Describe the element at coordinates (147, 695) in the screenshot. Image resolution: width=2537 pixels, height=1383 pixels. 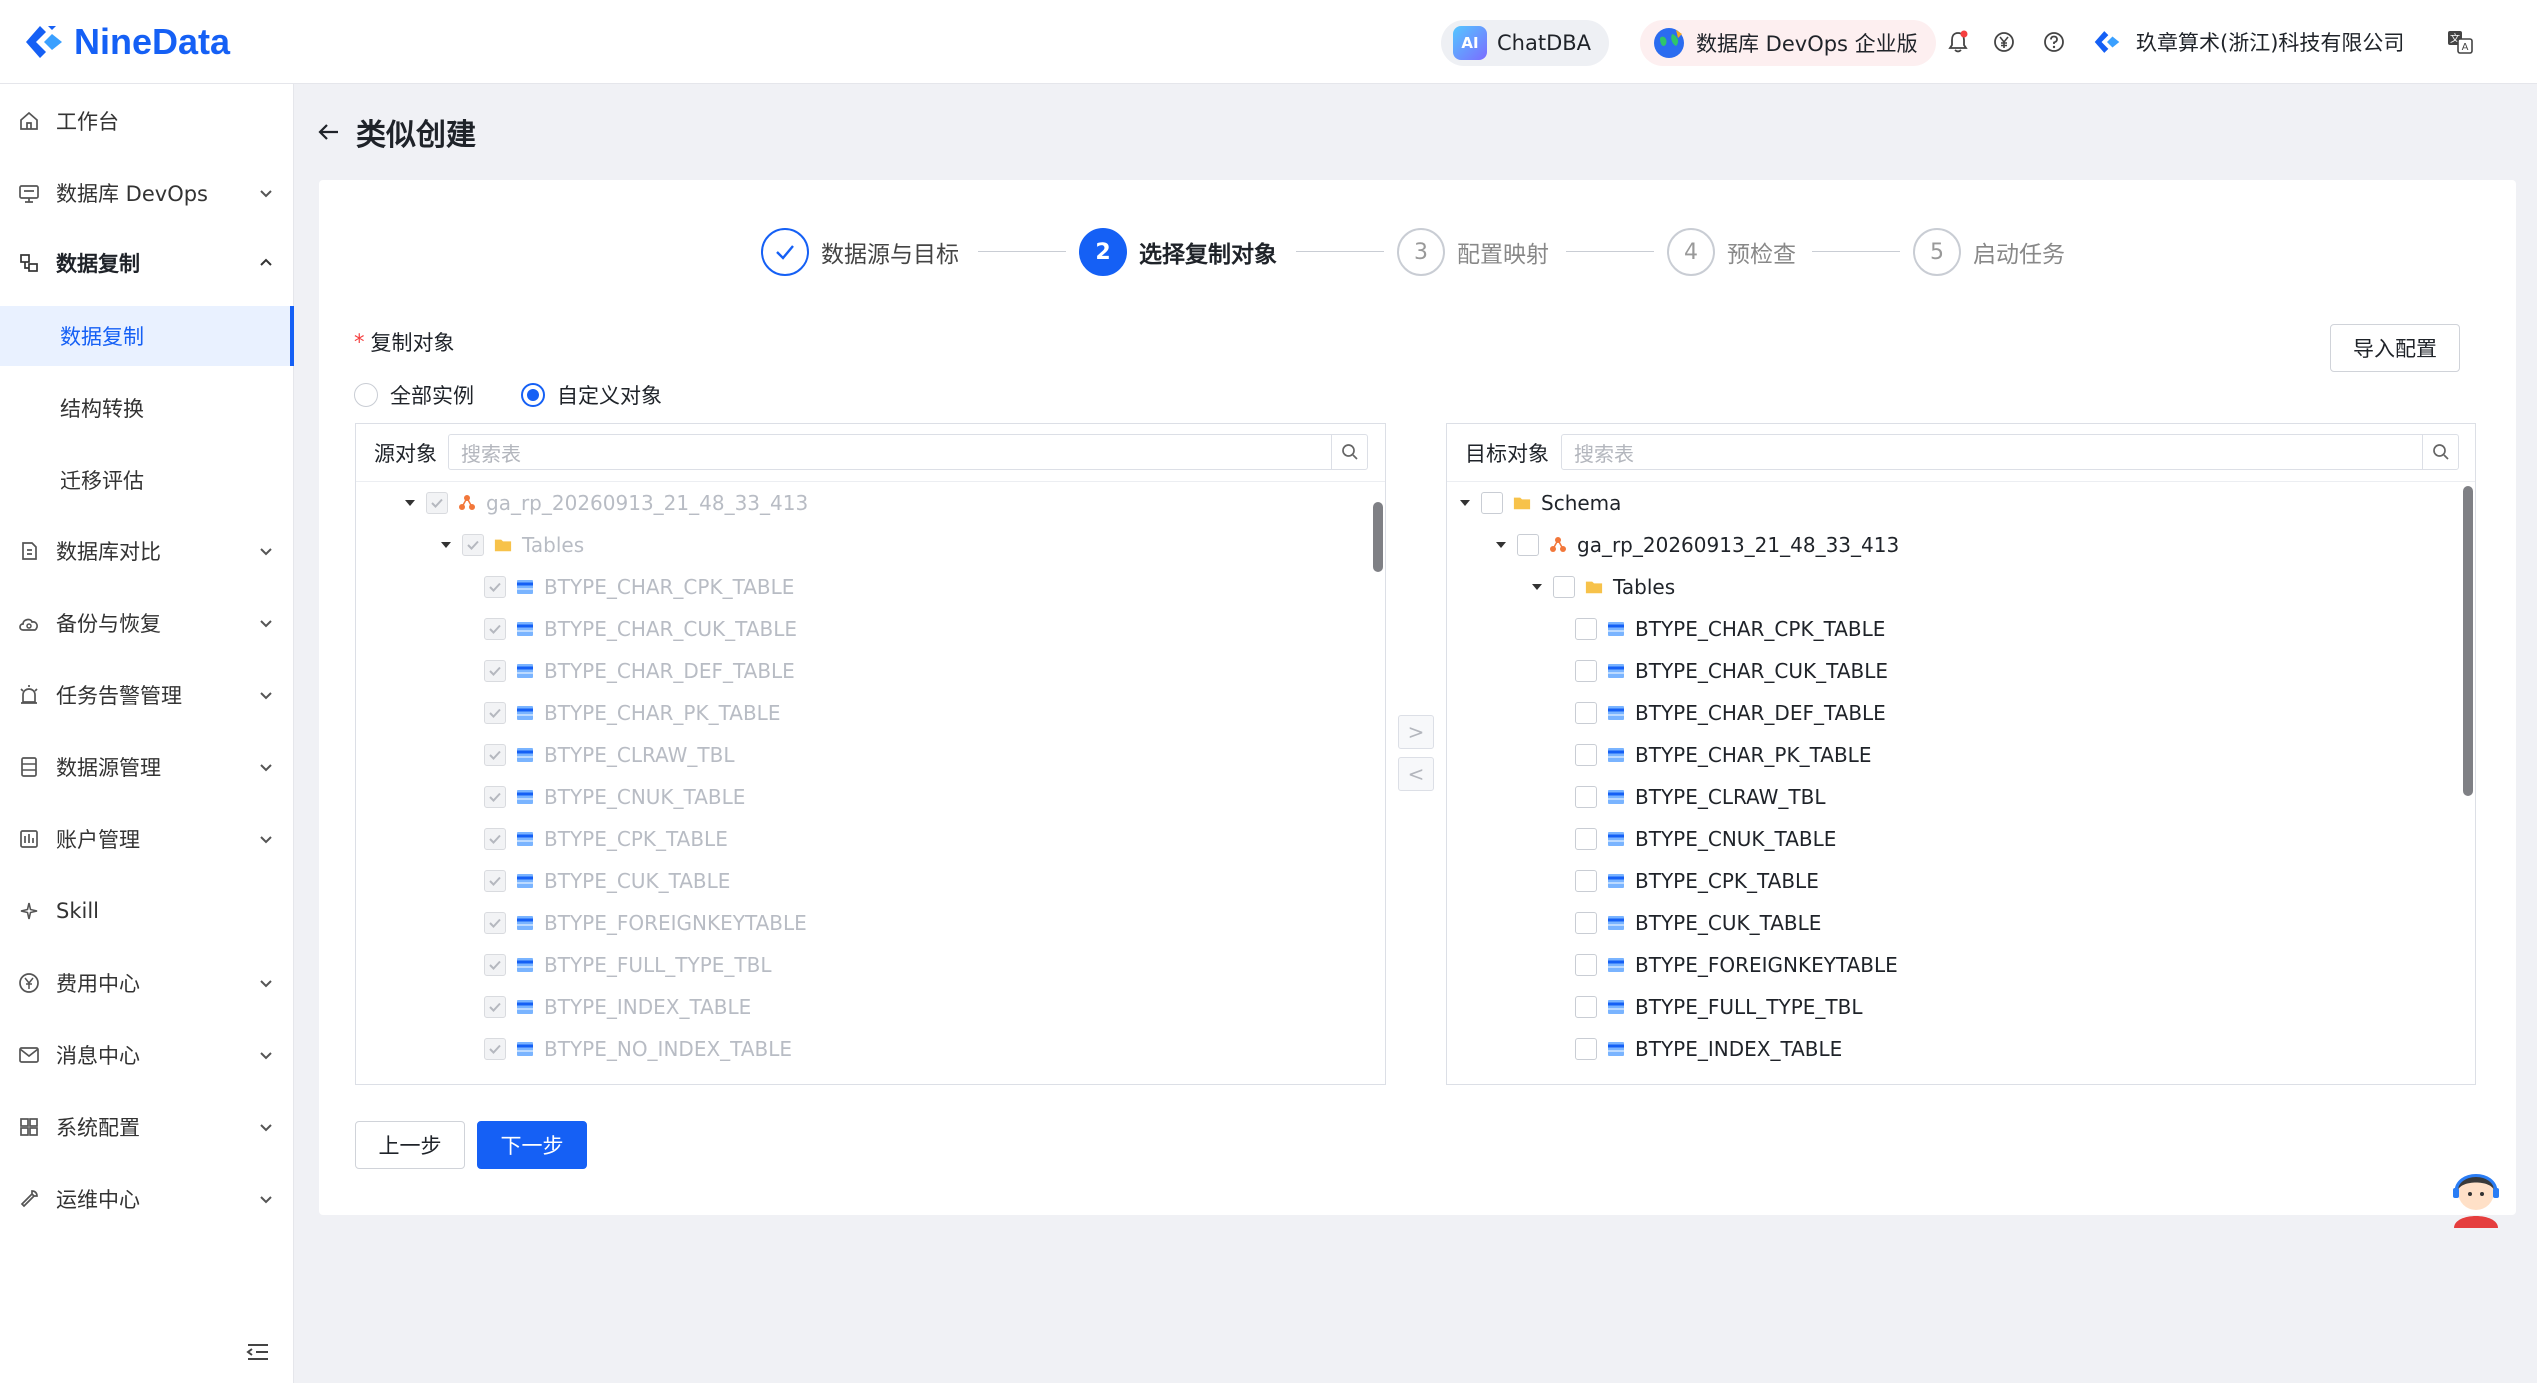
I see `sidebar-item-task-alarm: 任务告警管理` at that location.